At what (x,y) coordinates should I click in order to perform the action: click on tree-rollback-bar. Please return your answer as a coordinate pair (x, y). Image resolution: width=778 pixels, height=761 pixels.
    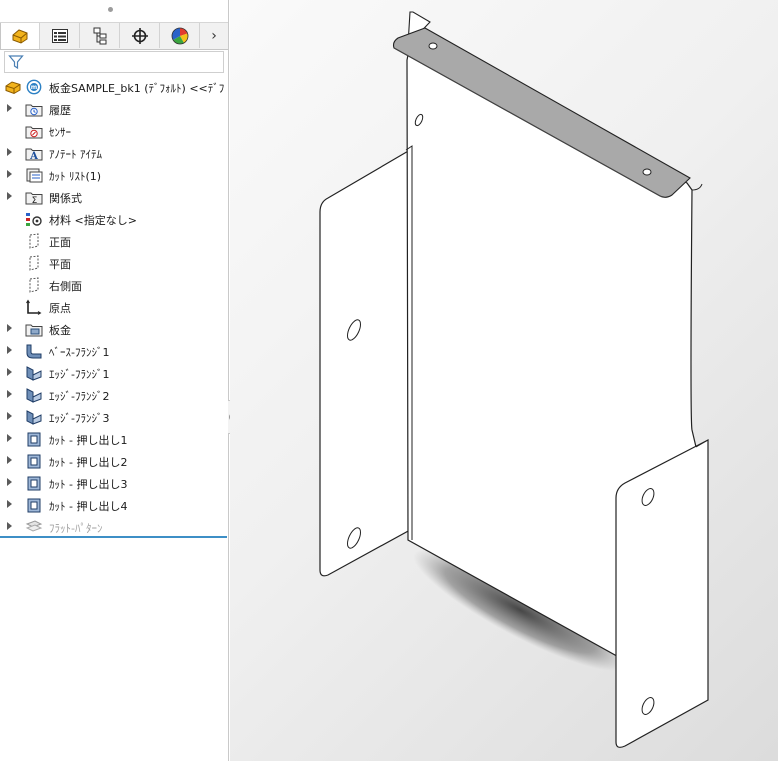
    Looking at the image, I should click on (113, 537).